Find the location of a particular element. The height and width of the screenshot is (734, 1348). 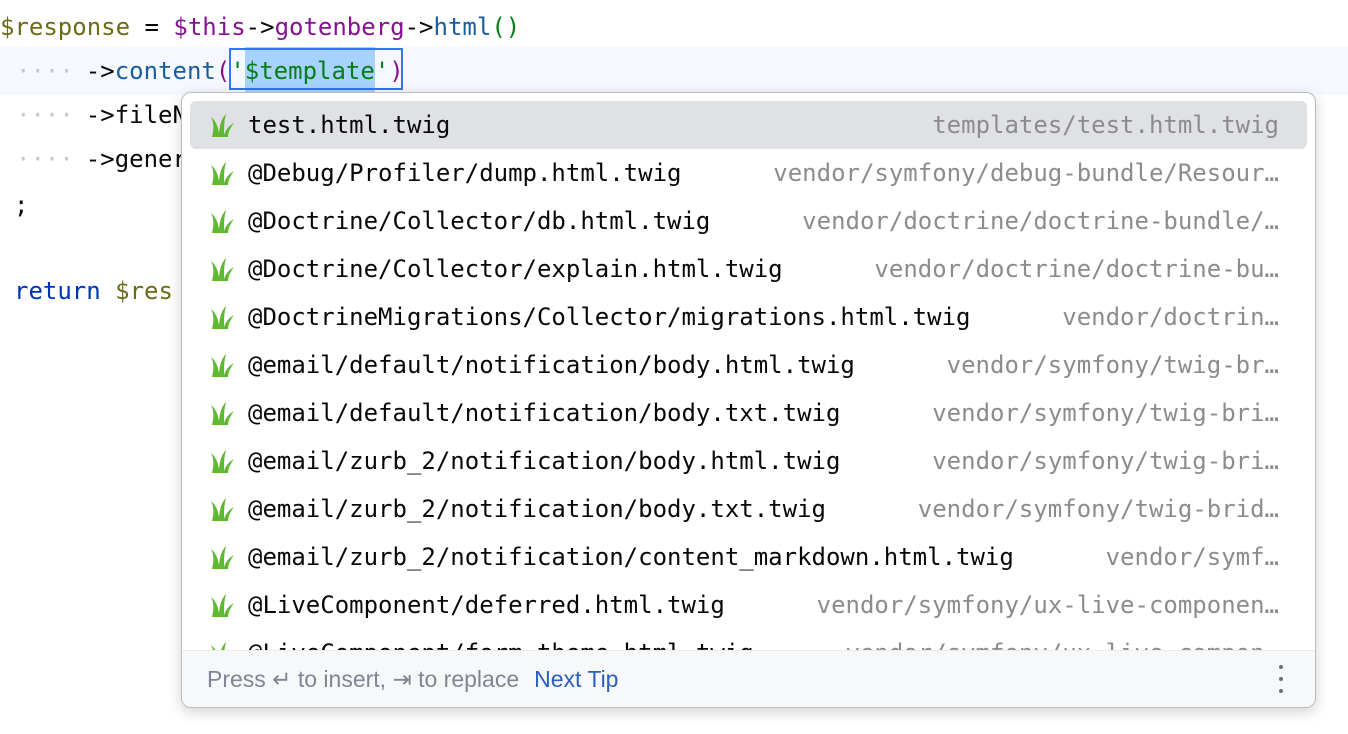

completion-item-path: templates/test.html.twig is located at coordinates (1105, 125).